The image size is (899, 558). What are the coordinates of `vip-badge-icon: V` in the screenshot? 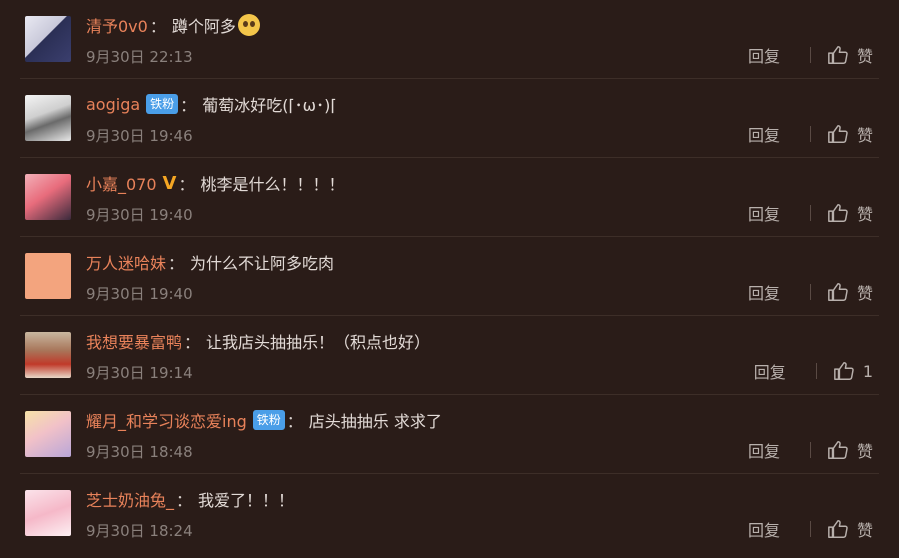 It's located at (170, 183).